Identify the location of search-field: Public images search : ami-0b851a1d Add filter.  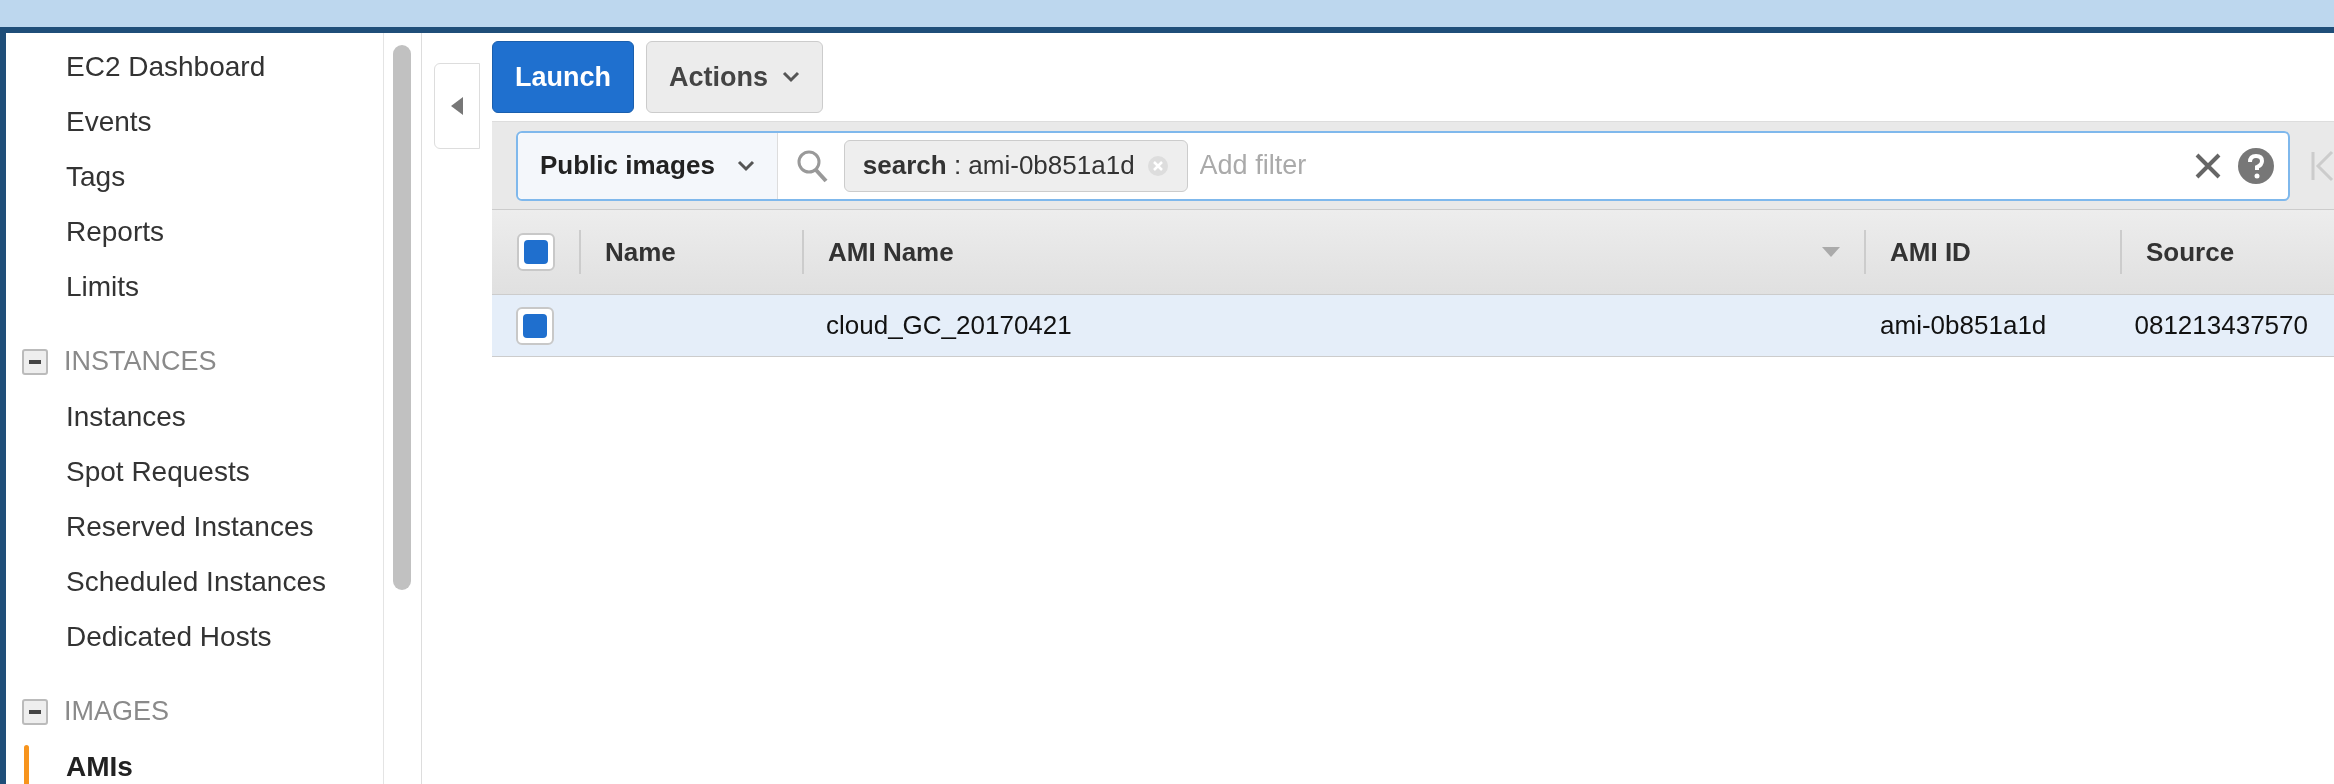
(1403, 165).